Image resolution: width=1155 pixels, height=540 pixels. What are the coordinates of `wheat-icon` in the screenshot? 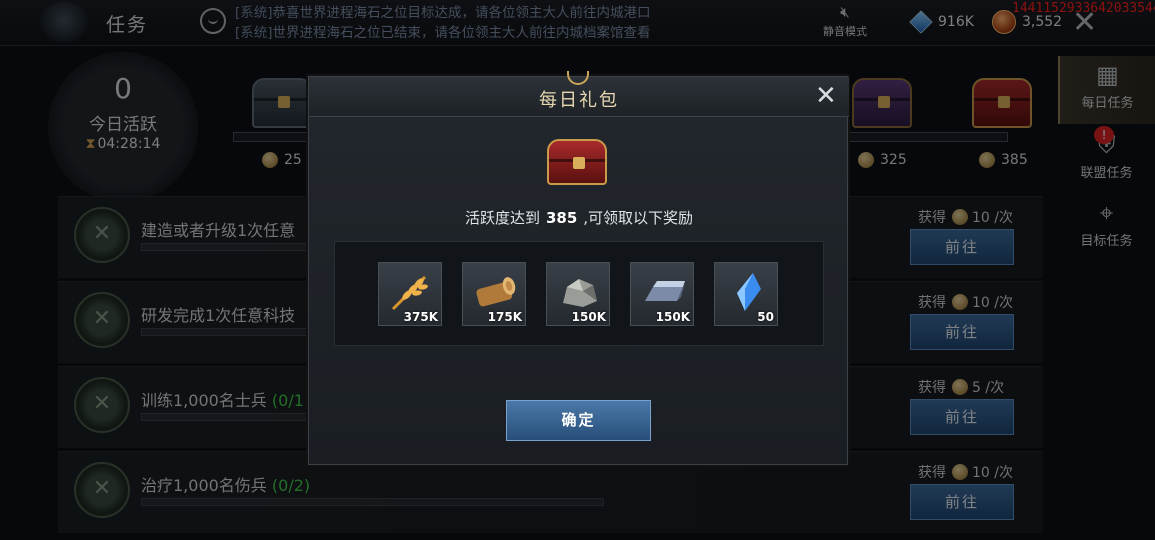 It's located at (409, 293).